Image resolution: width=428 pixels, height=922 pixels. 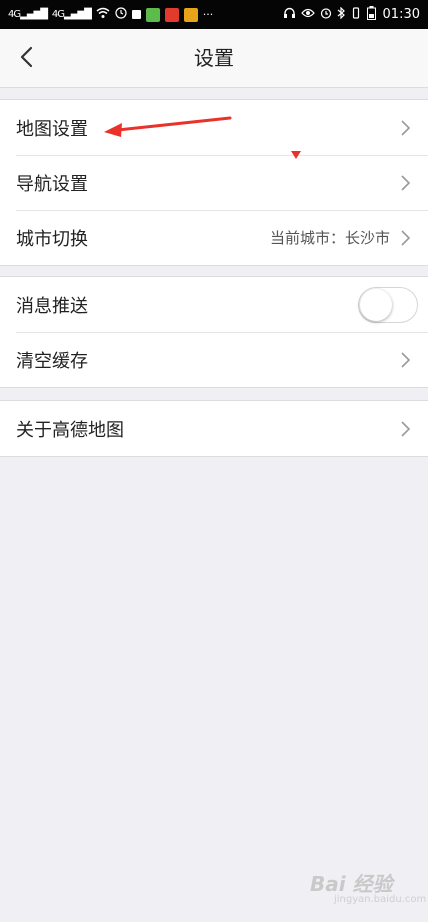 What do you see at coordinates (341, 14) in the screenshot?
I see `bluetooth-icon` at bounding box center [341, 14].